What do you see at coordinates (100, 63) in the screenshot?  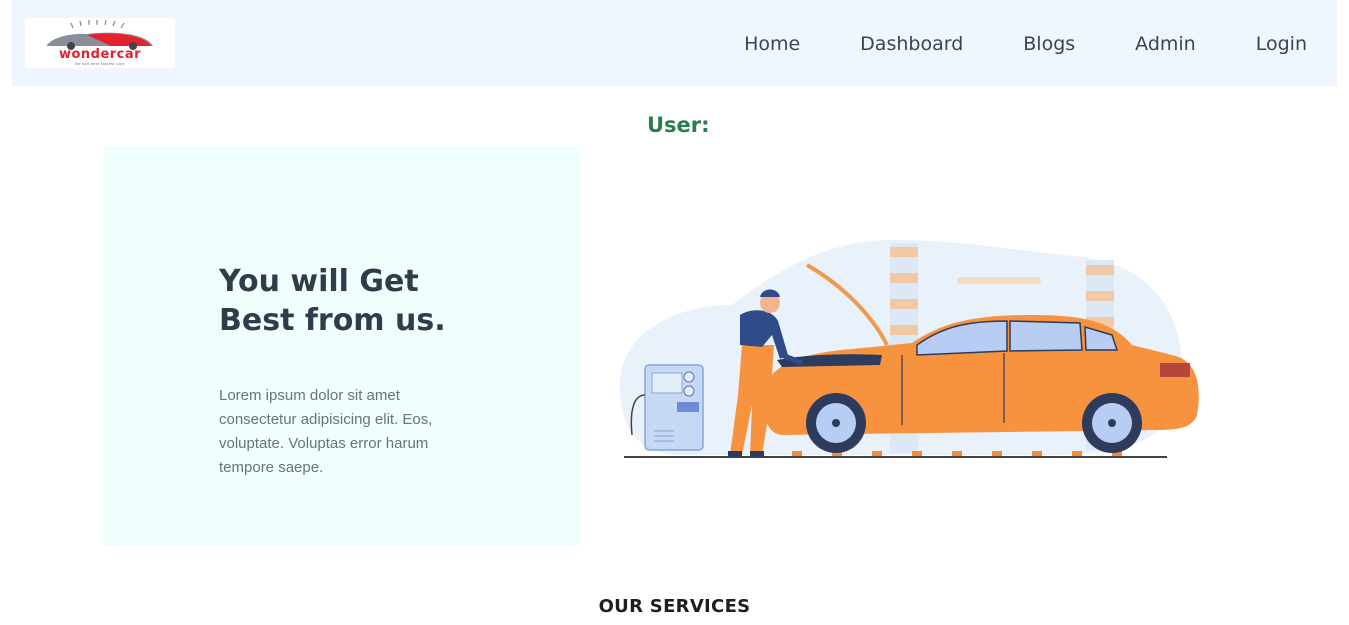 I see `brand-tagline: we sell best fastest cars` at bounding box center [100, 63].